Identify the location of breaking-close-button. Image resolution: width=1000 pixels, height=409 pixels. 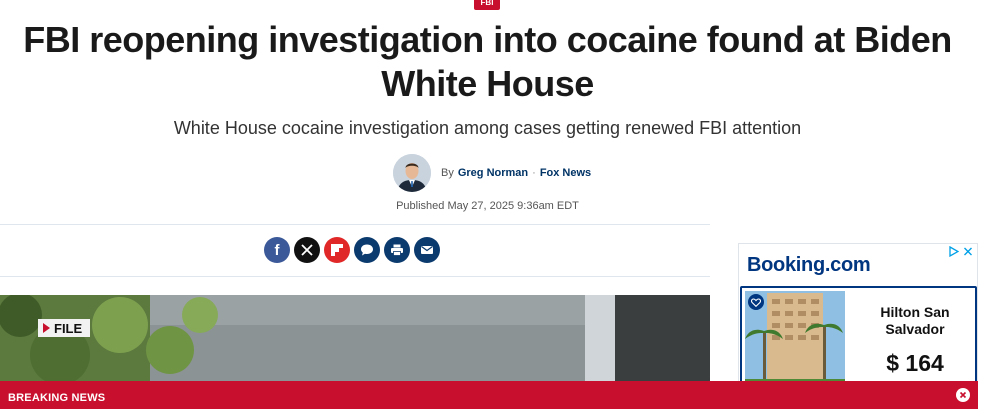
(963, 395).